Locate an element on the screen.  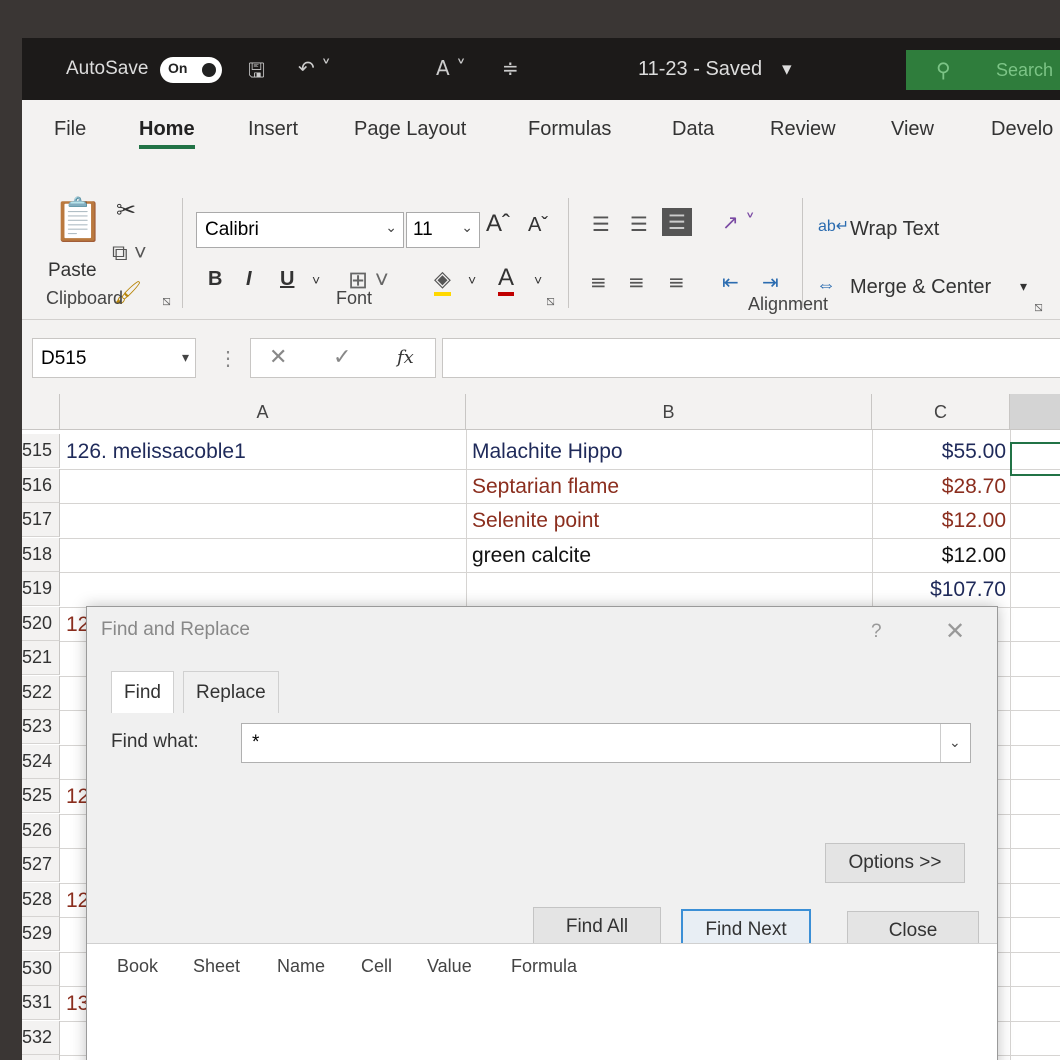
paste-button: Paste is located at coordinates (72, 271).